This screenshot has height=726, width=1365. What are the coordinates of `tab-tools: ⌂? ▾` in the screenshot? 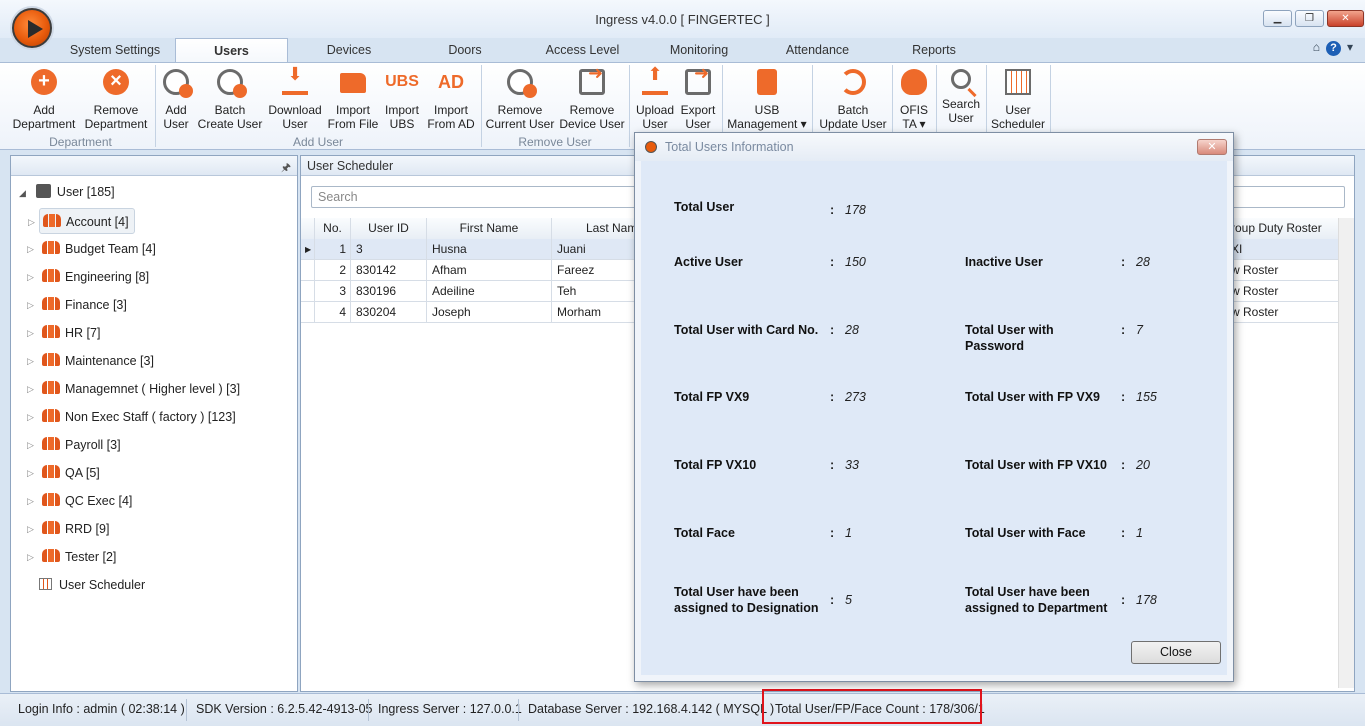 It's located at (1333, 48).